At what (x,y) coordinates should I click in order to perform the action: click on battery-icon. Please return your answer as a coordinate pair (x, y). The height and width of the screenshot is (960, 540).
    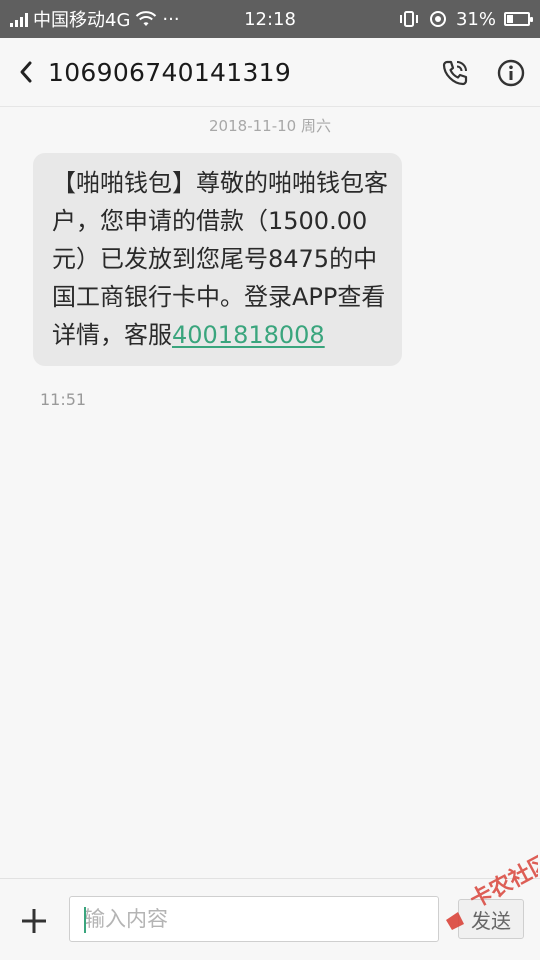
    Looking at the image, I should click on (518, 19).